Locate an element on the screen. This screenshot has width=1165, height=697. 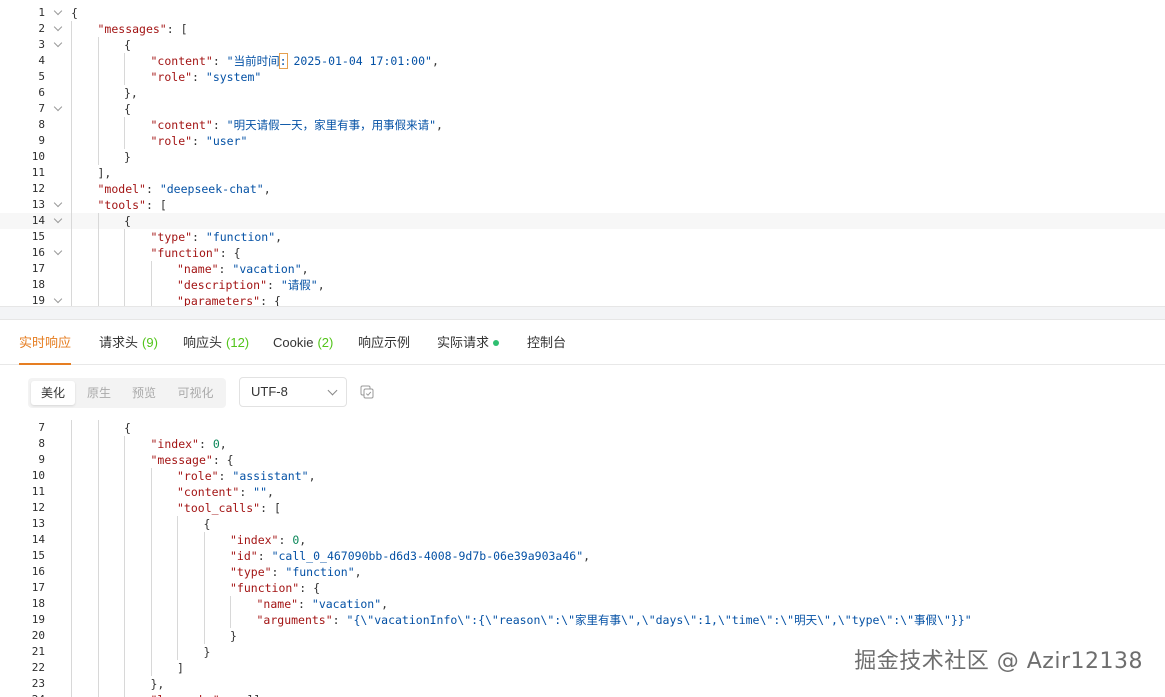
tab-1: 实时响应 is located at coordinates (45, 342).